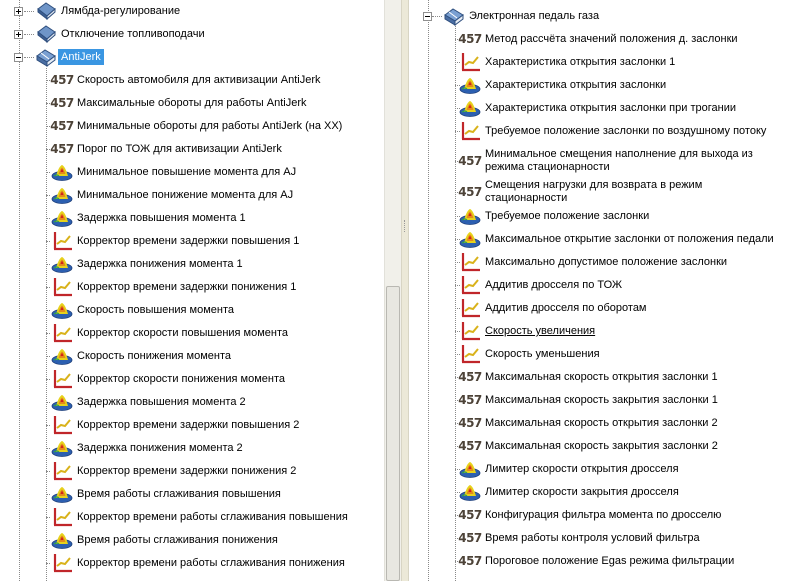 This screenshot has width=794, height=581. I want to click on tree-item-label: Максимальные обороты для работы AntiJerk, so click(192, 103).